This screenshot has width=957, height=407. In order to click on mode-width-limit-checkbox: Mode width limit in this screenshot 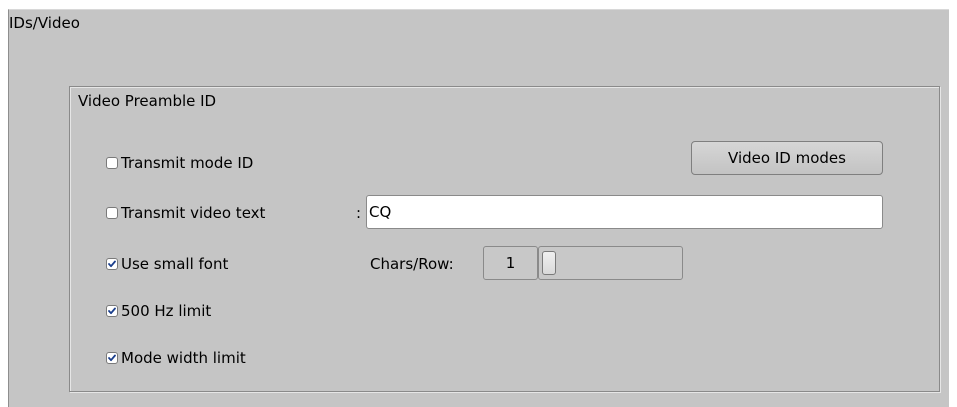, I will do `click(176, 358)`.